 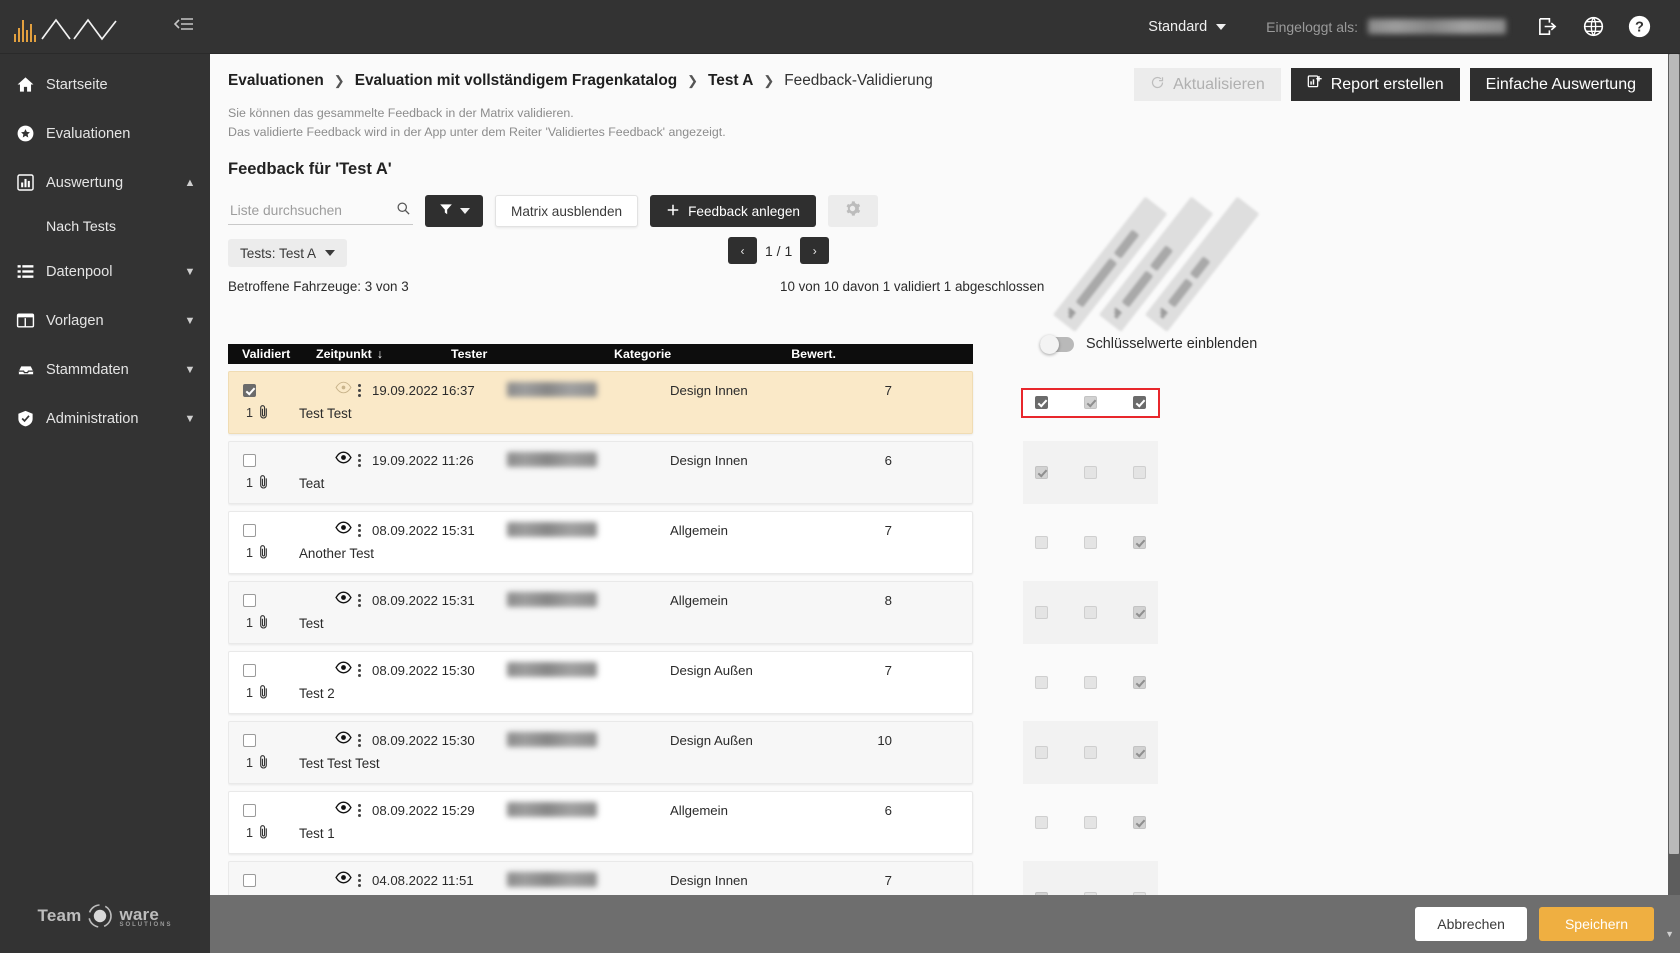 What do you see at coordinates (423, 670) in the screenshot?
I see `row-timestamp: 08.09.2022 15:30` at bounding box center [423, 670].